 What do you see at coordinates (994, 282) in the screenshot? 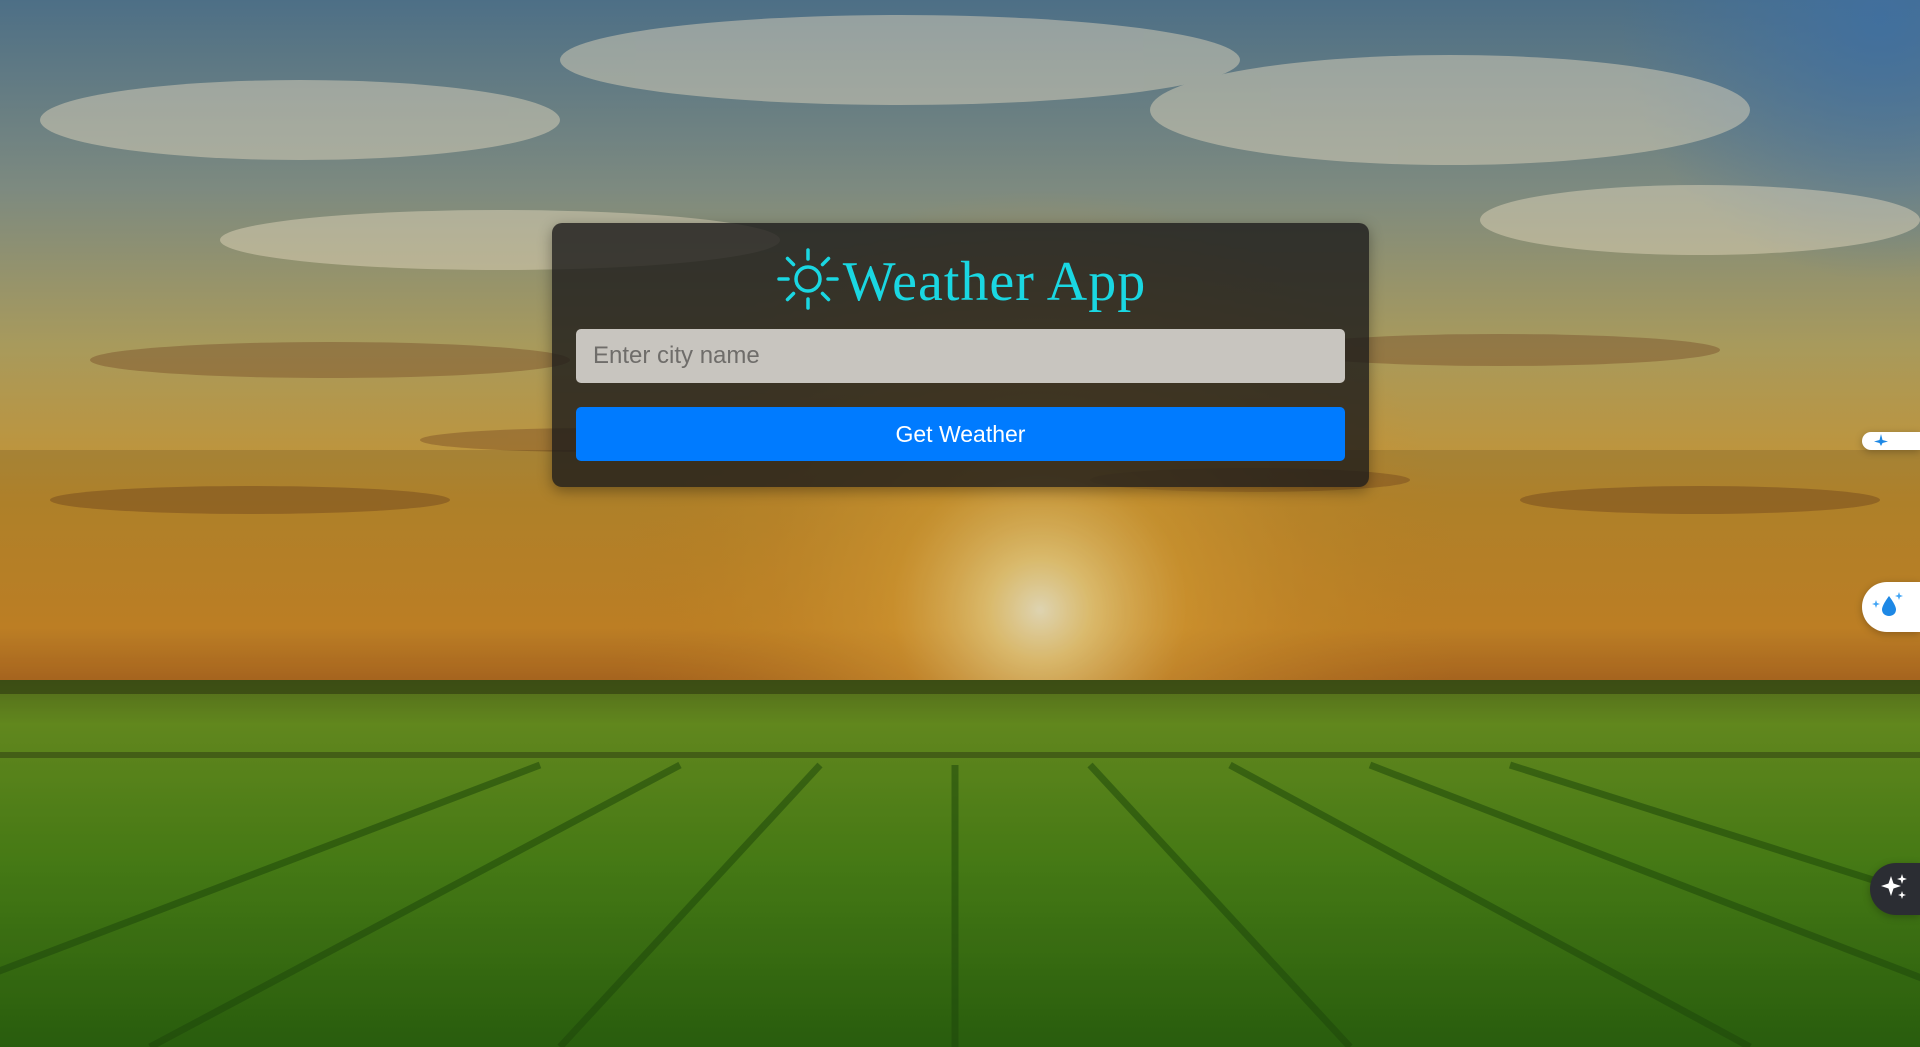
I see `app-title-text: Weather App` at bounding box center [994, 282].